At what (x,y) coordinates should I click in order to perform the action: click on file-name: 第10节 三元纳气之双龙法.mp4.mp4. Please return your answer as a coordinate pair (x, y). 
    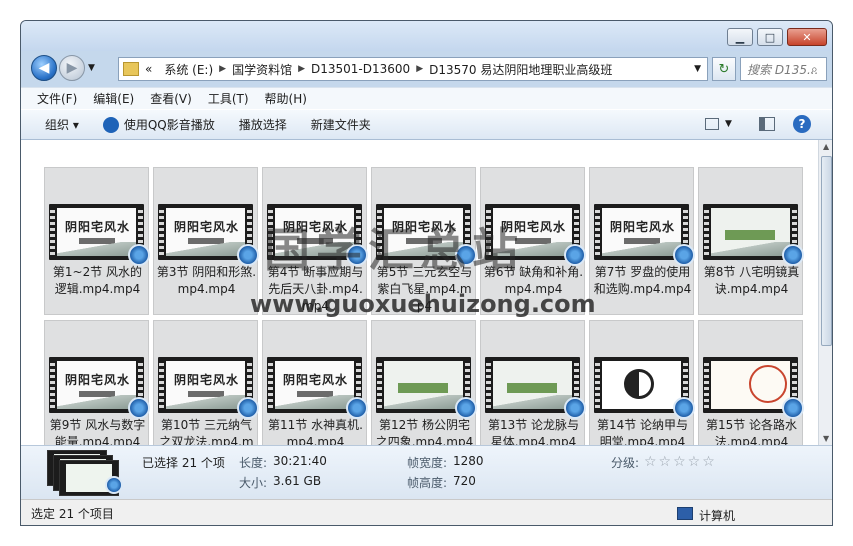
    Looking at the image, I should click on (206, 431).